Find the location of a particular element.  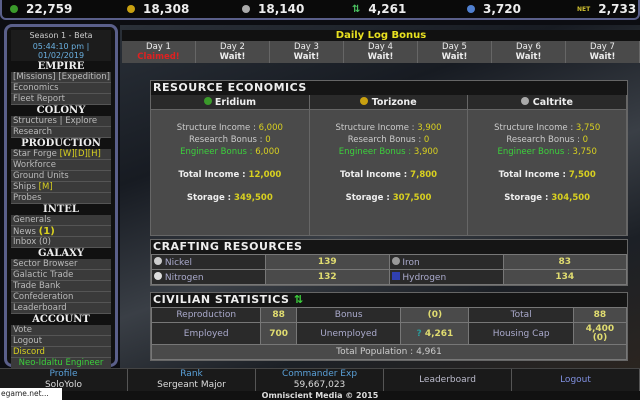

unemployed-label: Unemployed is located at coordinates (349, 333).